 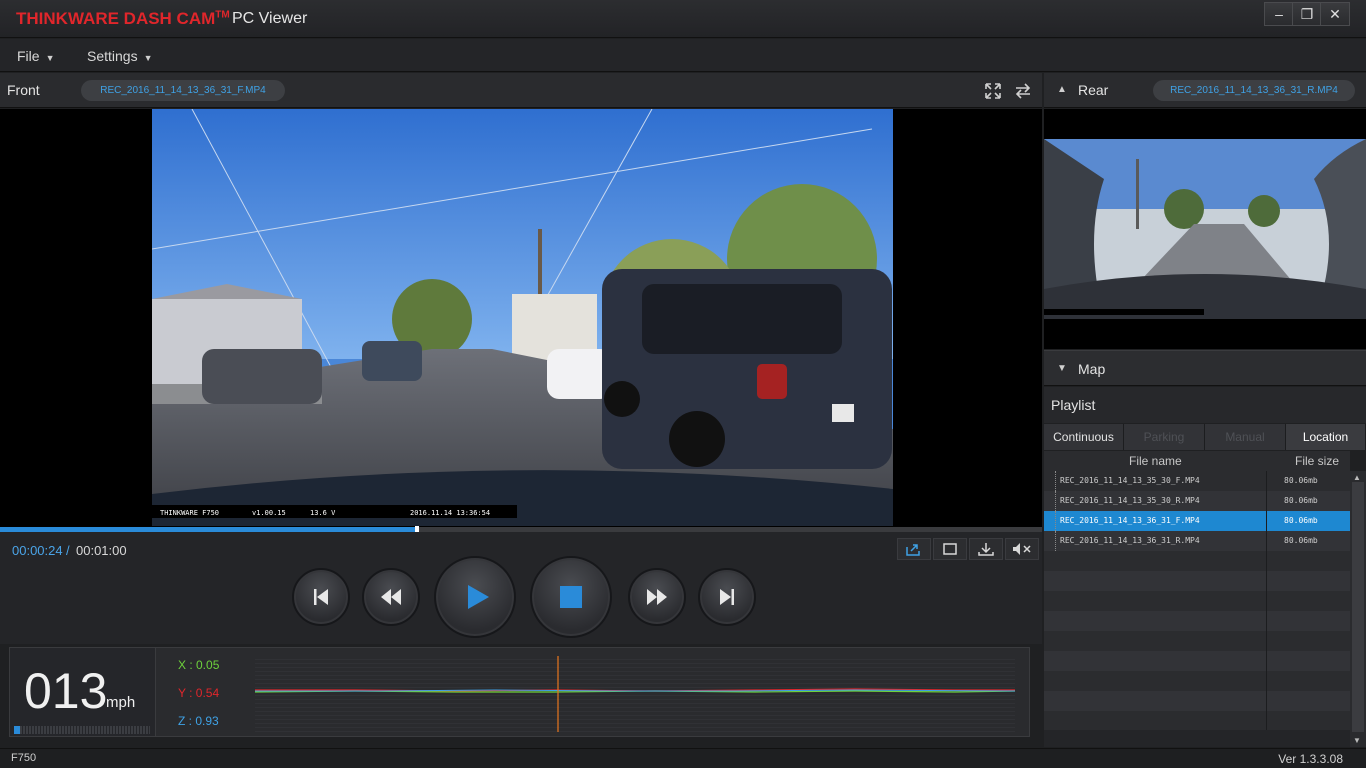 I want to click on front-label: Front, so click(x=23, y=90).